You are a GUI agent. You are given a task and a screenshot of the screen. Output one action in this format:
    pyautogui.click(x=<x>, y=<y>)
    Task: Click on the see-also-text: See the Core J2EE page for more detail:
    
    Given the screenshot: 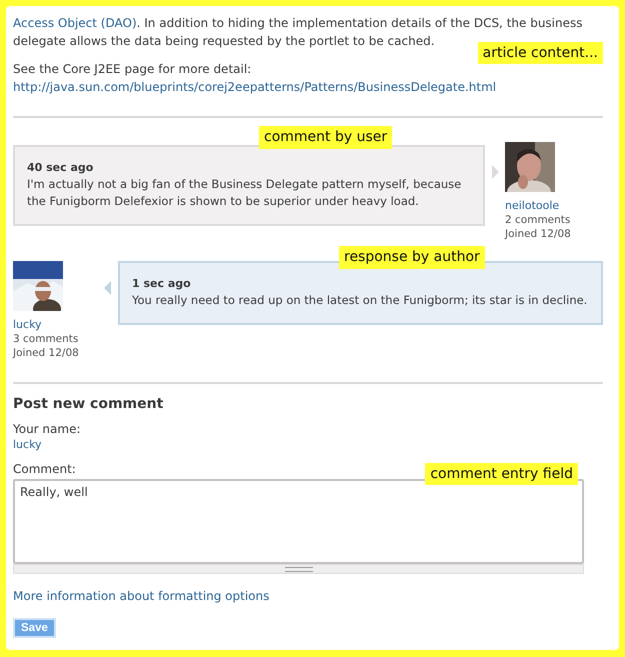 What is the action you would take?
    pyautogui.click(x=132, y=69)
    